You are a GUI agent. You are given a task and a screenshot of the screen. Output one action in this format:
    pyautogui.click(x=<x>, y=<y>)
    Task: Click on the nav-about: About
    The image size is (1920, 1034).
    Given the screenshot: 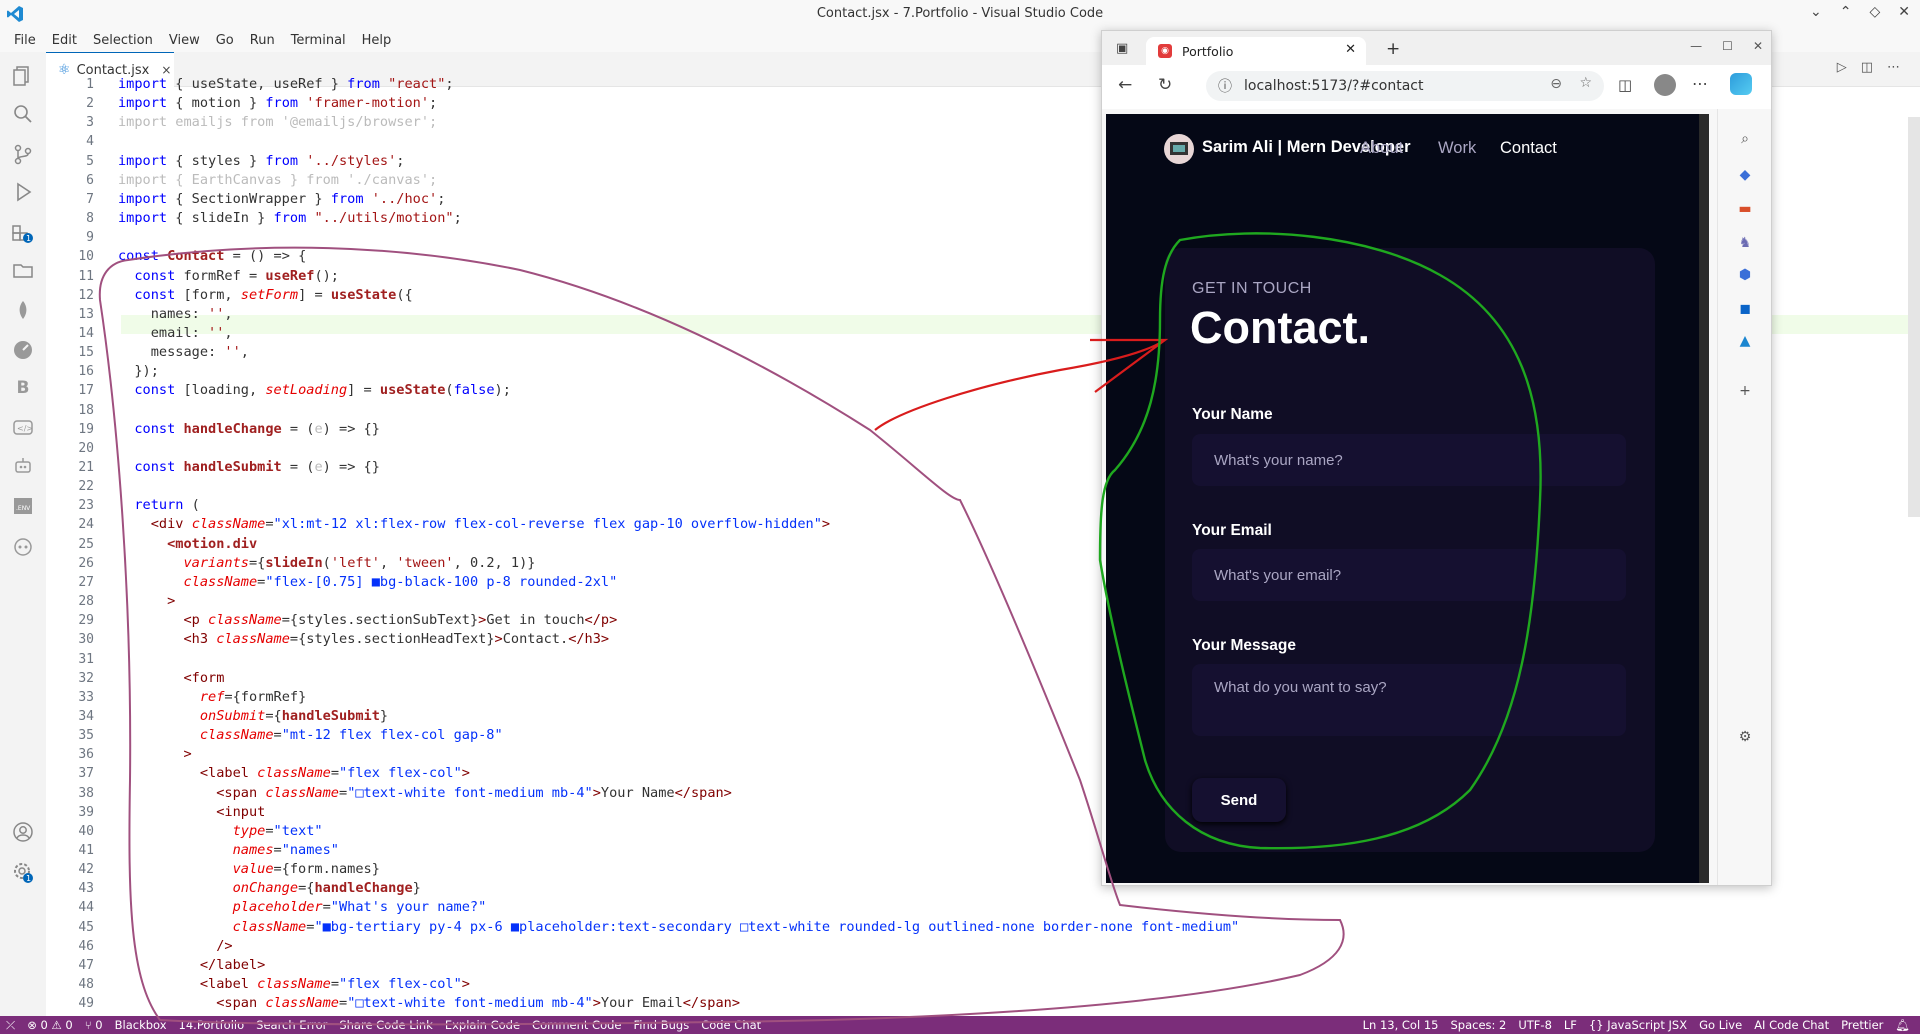 What is the action you would take?
    pyautogui.click(x=1381, y=148)
    